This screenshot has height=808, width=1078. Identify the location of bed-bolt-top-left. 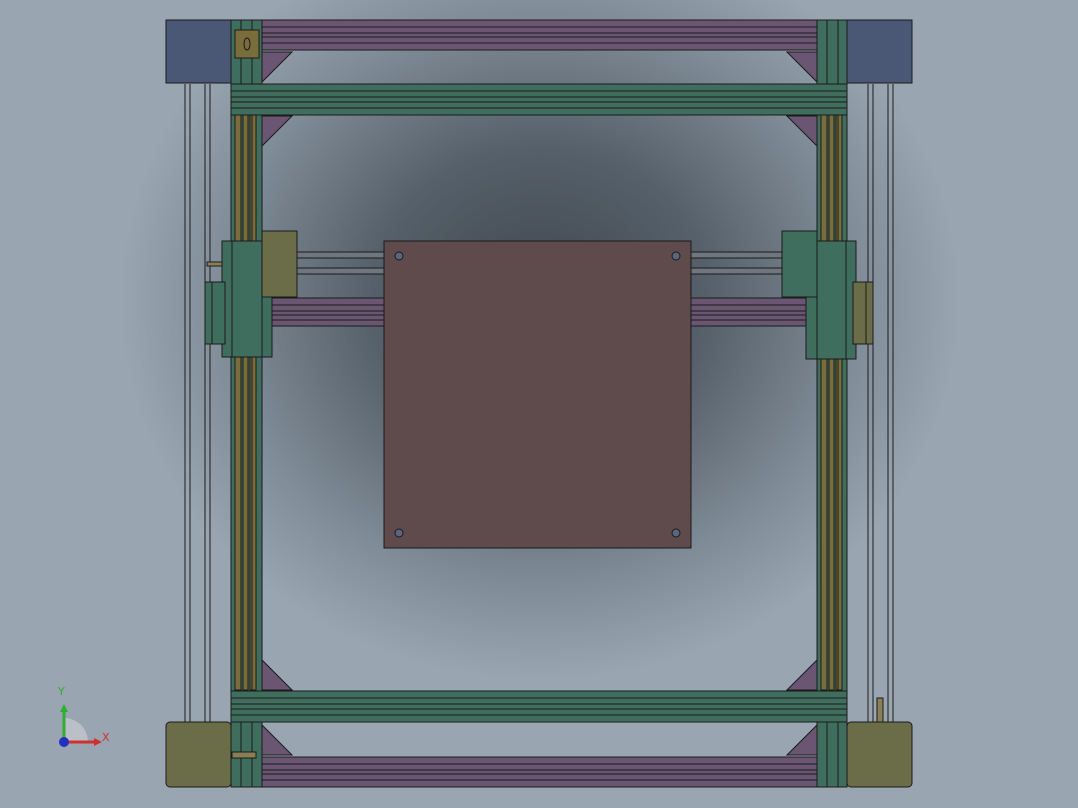
(399, 256).